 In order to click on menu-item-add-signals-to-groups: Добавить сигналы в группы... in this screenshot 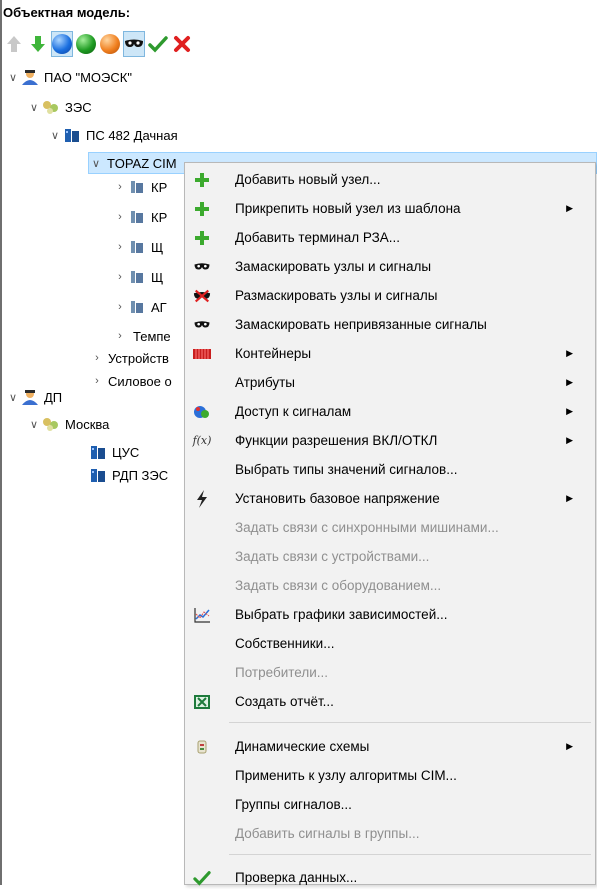, I will do `click(327, 833)`.